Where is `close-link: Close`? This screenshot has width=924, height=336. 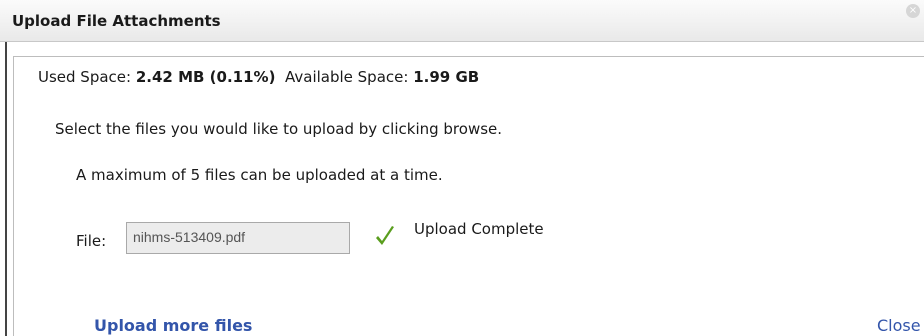
close-link: Close is located at coordinates (899, 325).